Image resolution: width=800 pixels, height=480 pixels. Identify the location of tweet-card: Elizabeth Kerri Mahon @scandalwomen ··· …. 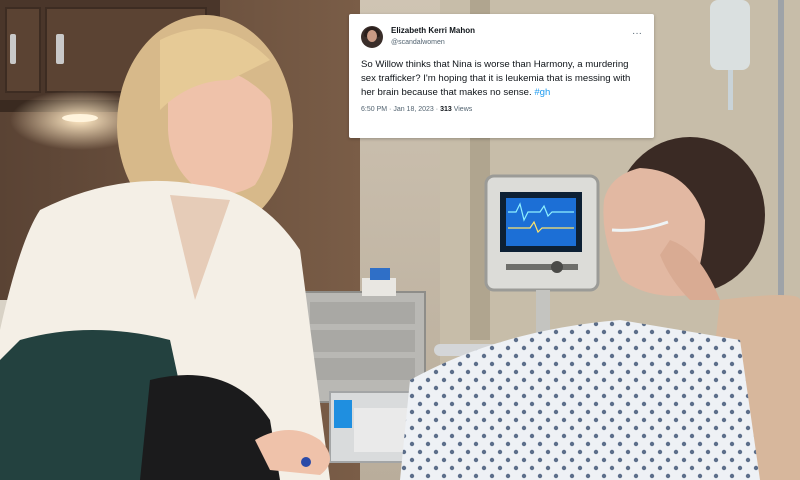
(501, 76).